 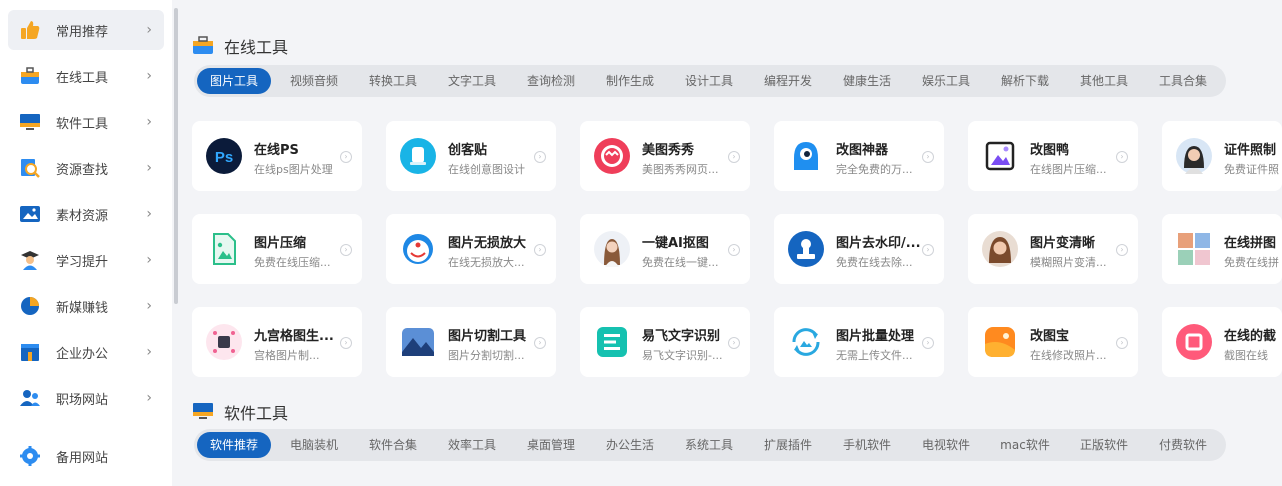 I want to click on svg-text: Ps, so click(x=224, y=157).